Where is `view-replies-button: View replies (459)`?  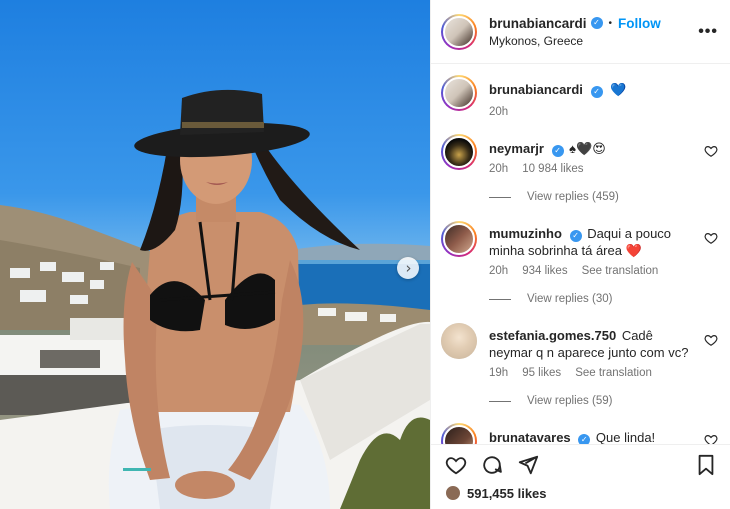 view-replies-button: View replies (459) is located at coordinates (604, 197).